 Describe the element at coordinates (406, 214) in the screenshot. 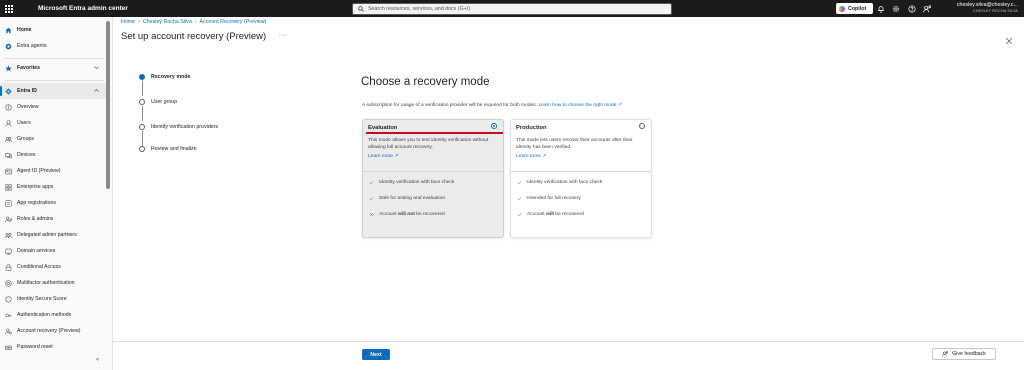

I see `feature-text-strong: will not` at that location.